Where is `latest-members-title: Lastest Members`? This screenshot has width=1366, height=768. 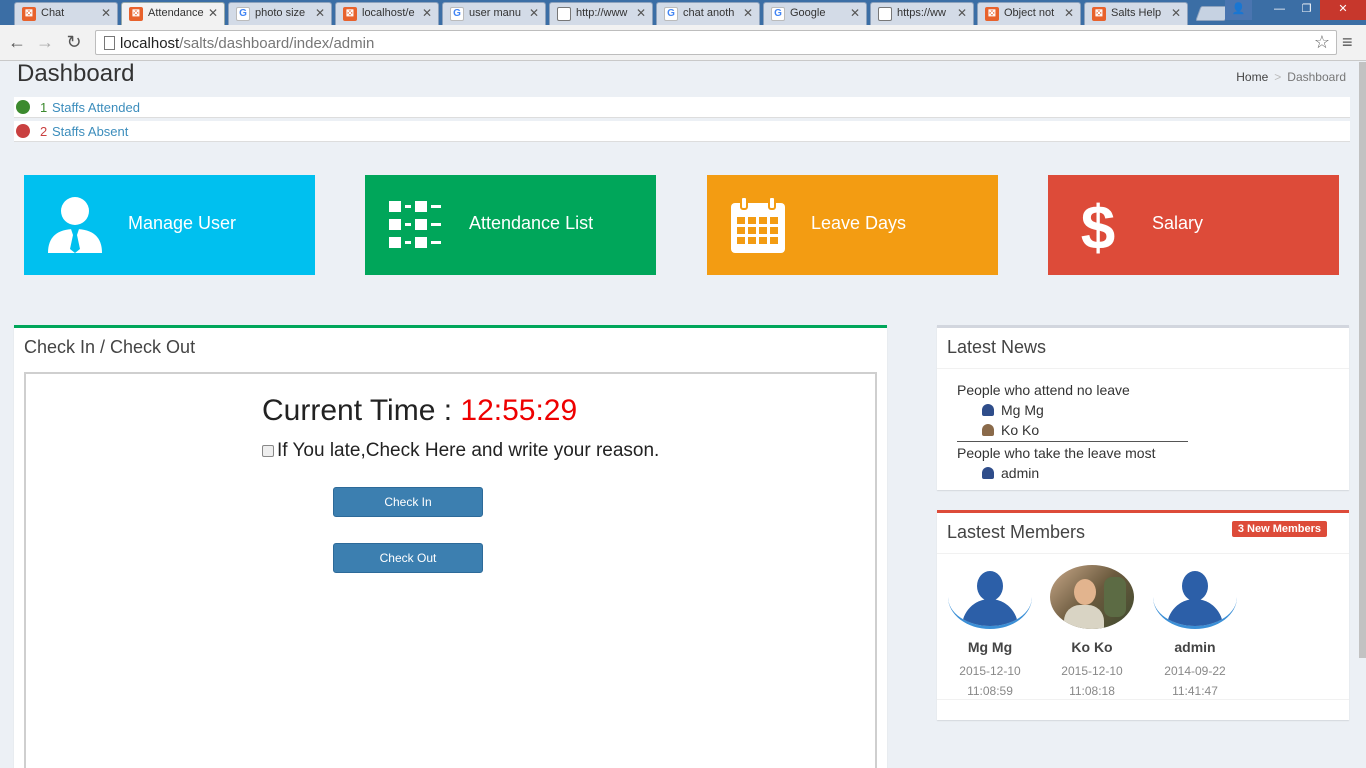
latest-members-title: Lastest Members is located at coordinates (1016, 532).